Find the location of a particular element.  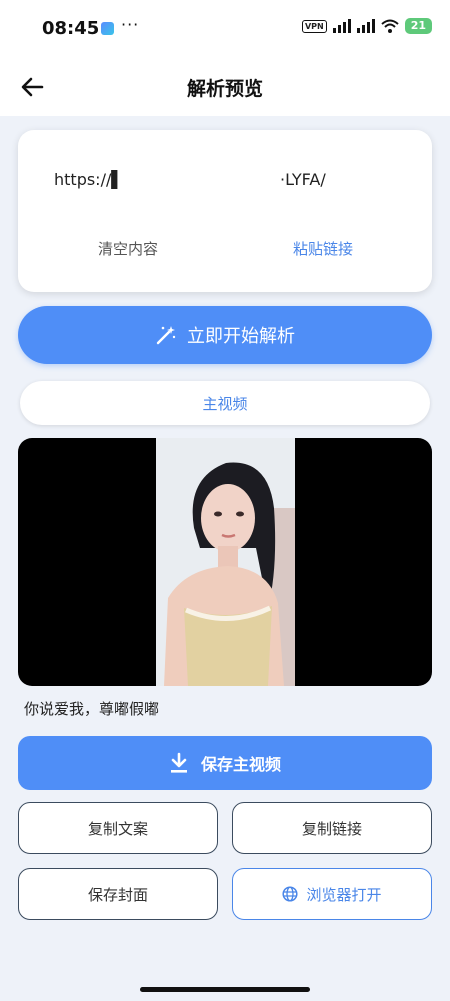

signal-icon is located at coordinates (341, 26).